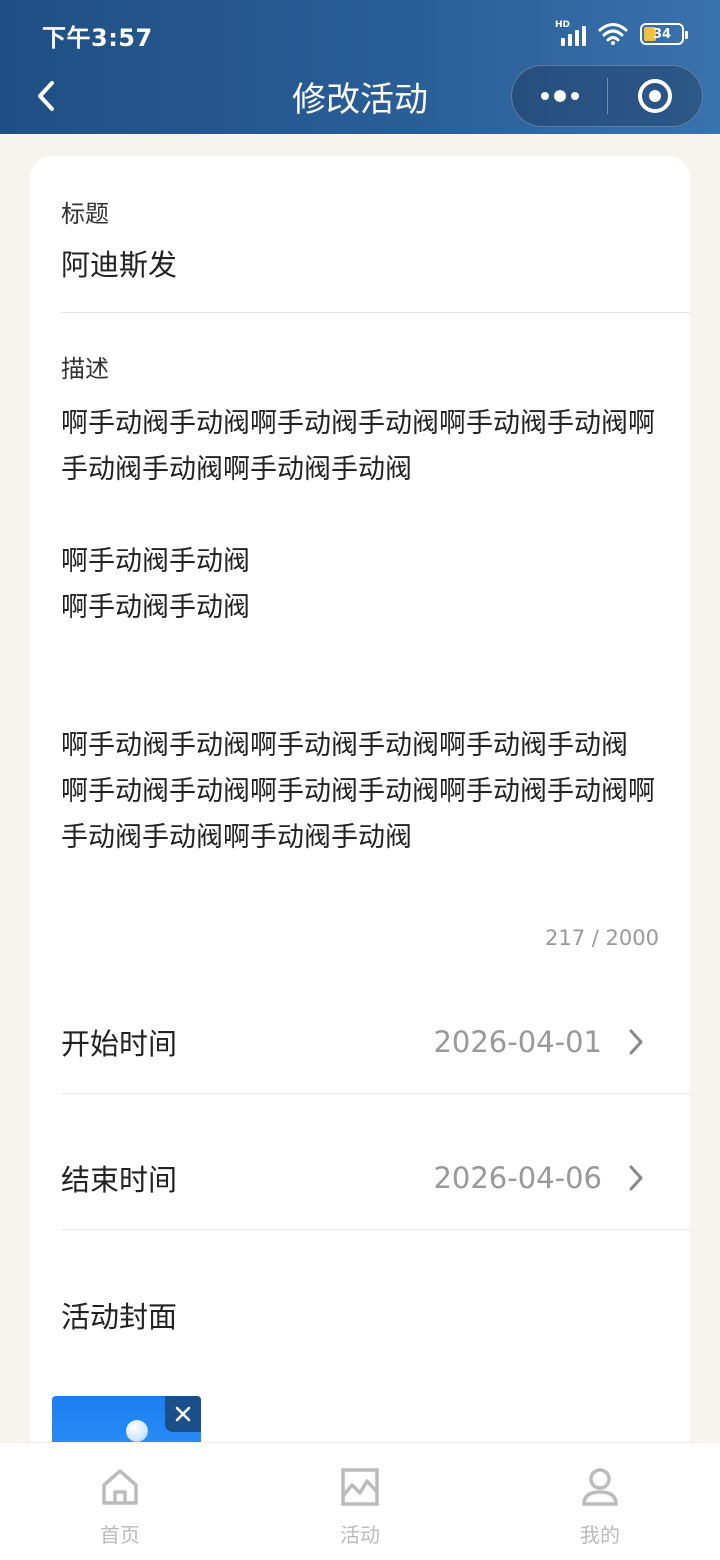 Image resolution: width=720 pixels, height=1560 pixels. I want to click on remove-cover-button, so click(183, 1414).